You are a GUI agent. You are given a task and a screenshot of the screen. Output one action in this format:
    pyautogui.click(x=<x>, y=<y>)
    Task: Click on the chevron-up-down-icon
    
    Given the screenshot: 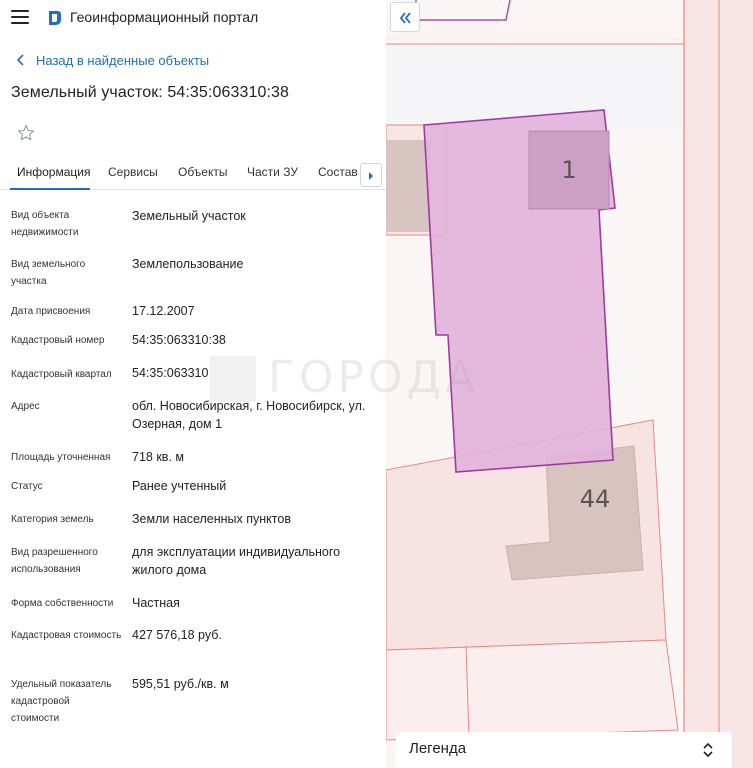 What is the action you would take?
    pyautogui.click(x=708, y=750)
    